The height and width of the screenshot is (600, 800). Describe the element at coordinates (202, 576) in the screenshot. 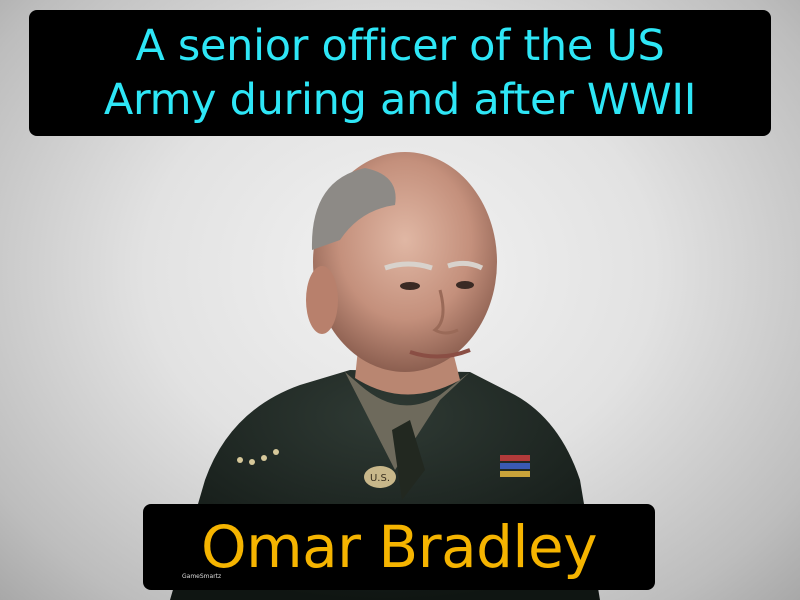

I see `brand-watermark: GameSmartz` at that location.